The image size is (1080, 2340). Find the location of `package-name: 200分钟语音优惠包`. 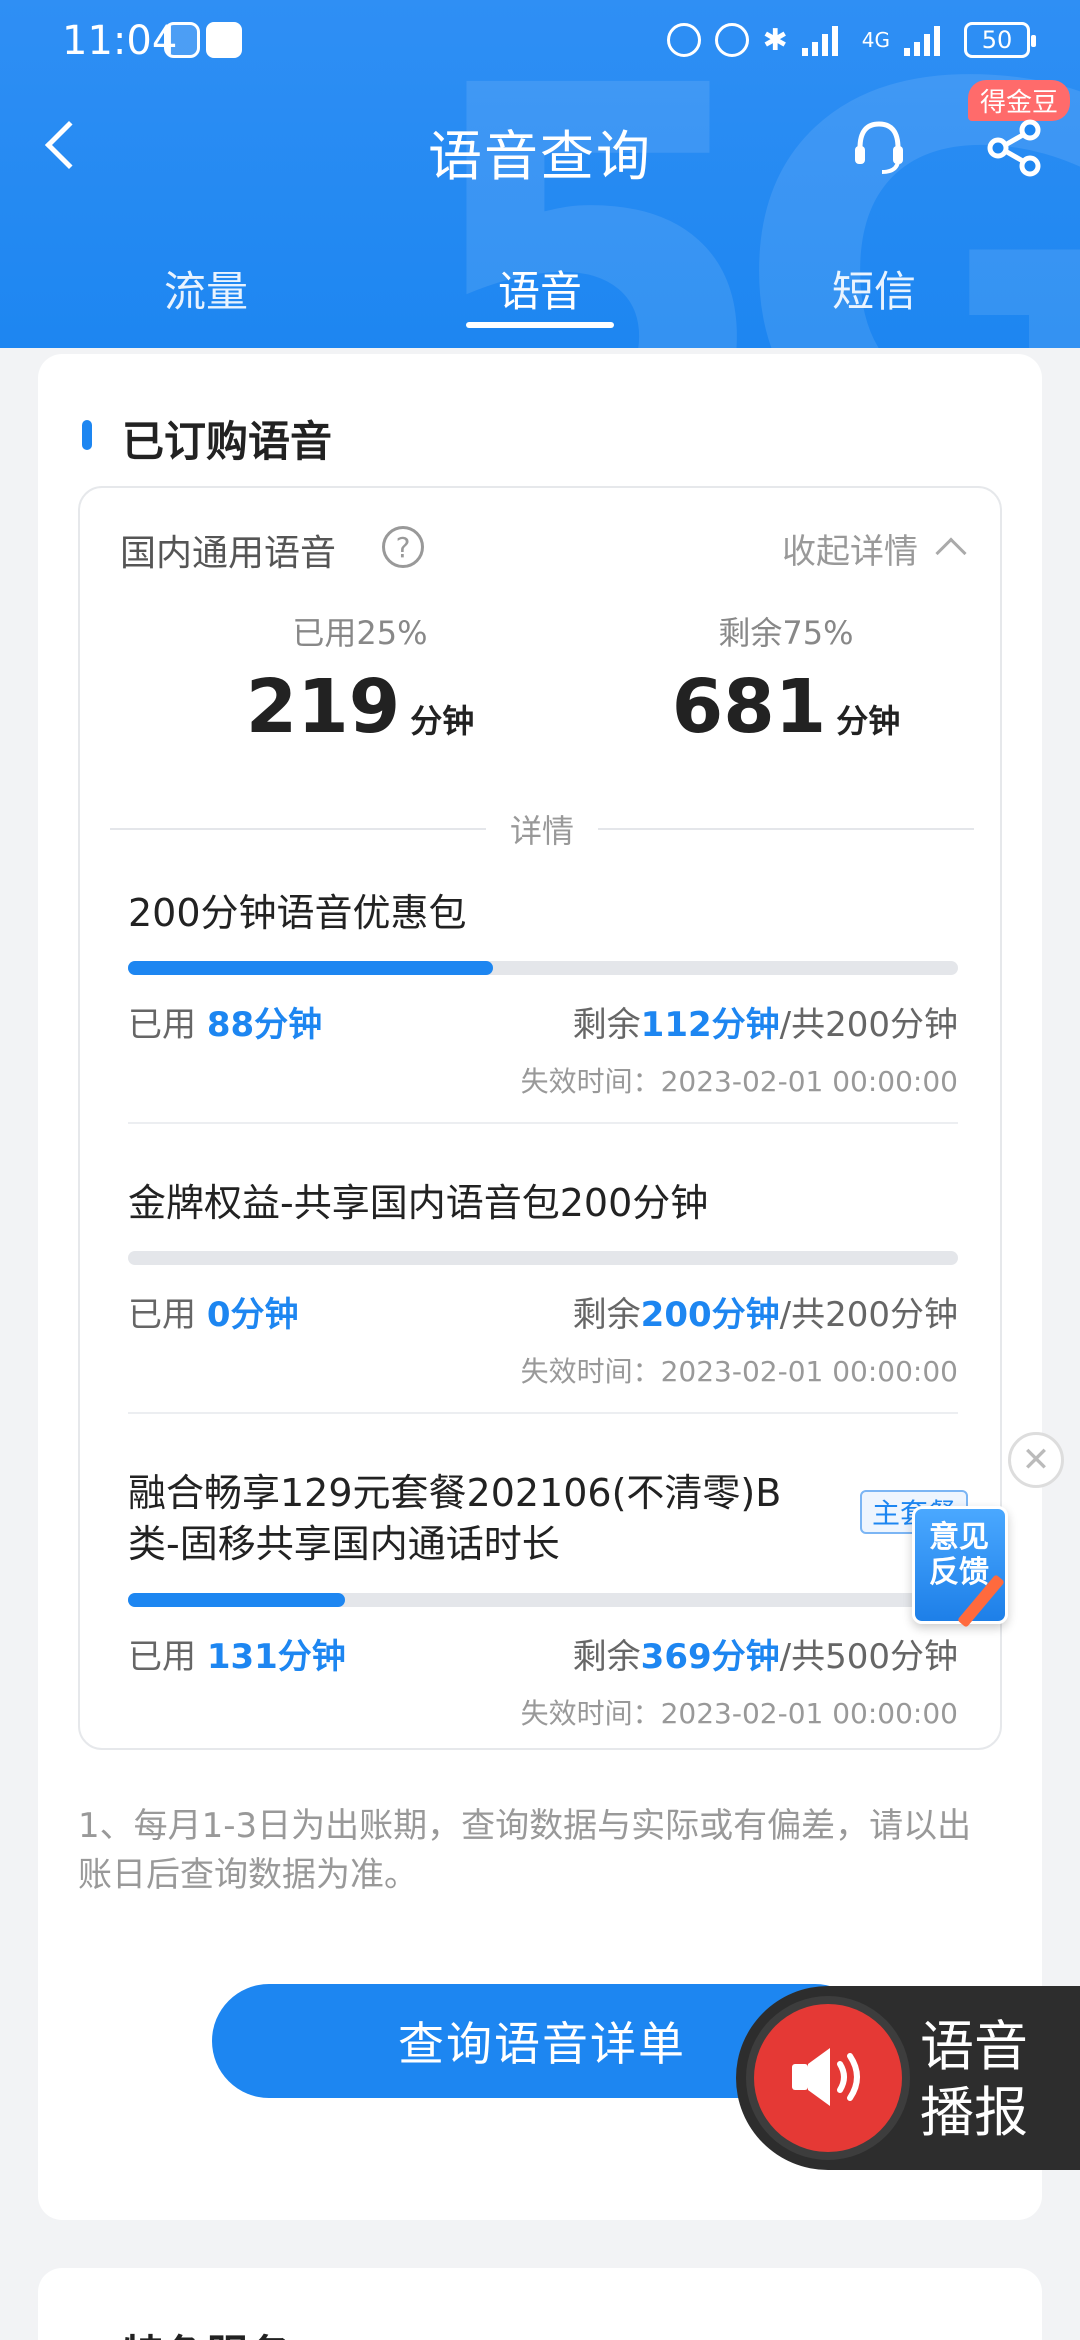

package-name: 200分钟语音优惠包 is located at coordinates (297, 913).